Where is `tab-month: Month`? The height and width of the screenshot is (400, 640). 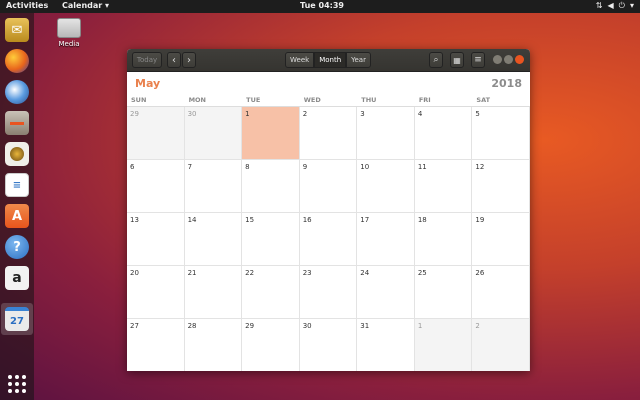 tab-month: Month is located at coordinates (330, 60).